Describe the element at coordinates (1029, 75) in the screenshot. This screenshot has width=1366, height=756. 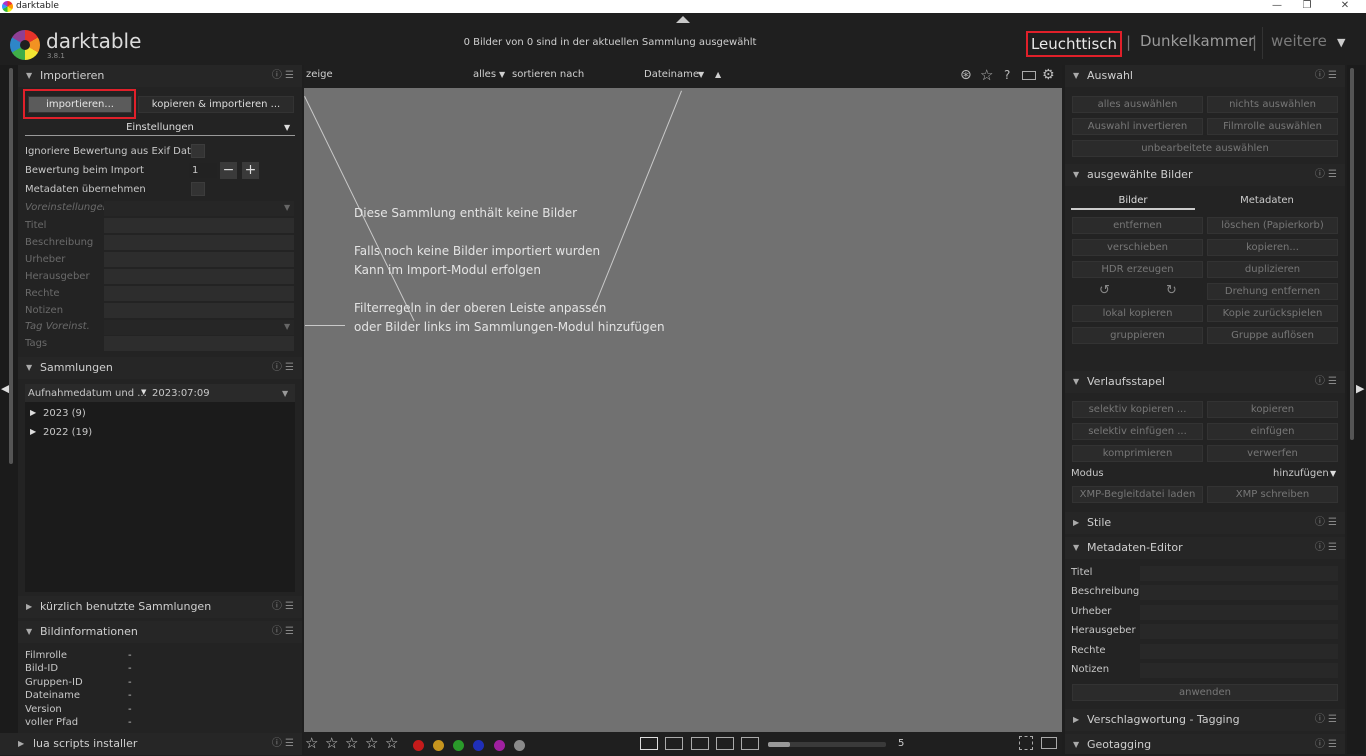
I see `keyboard-icon` at that location.